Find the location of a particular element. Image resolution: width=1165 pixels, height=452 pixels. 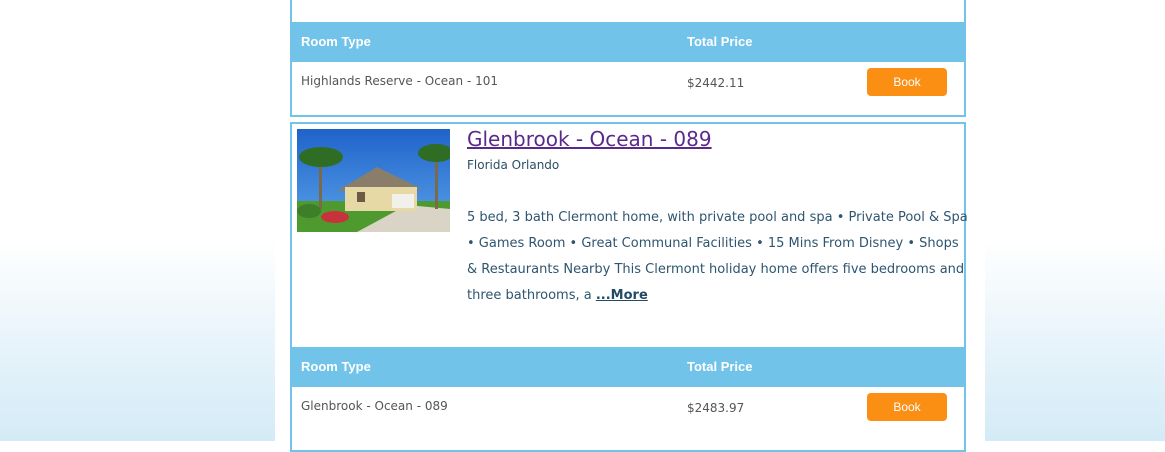

property-title-link: Glenbrook - Ocean - 089 is located at coordinates (589, 139).